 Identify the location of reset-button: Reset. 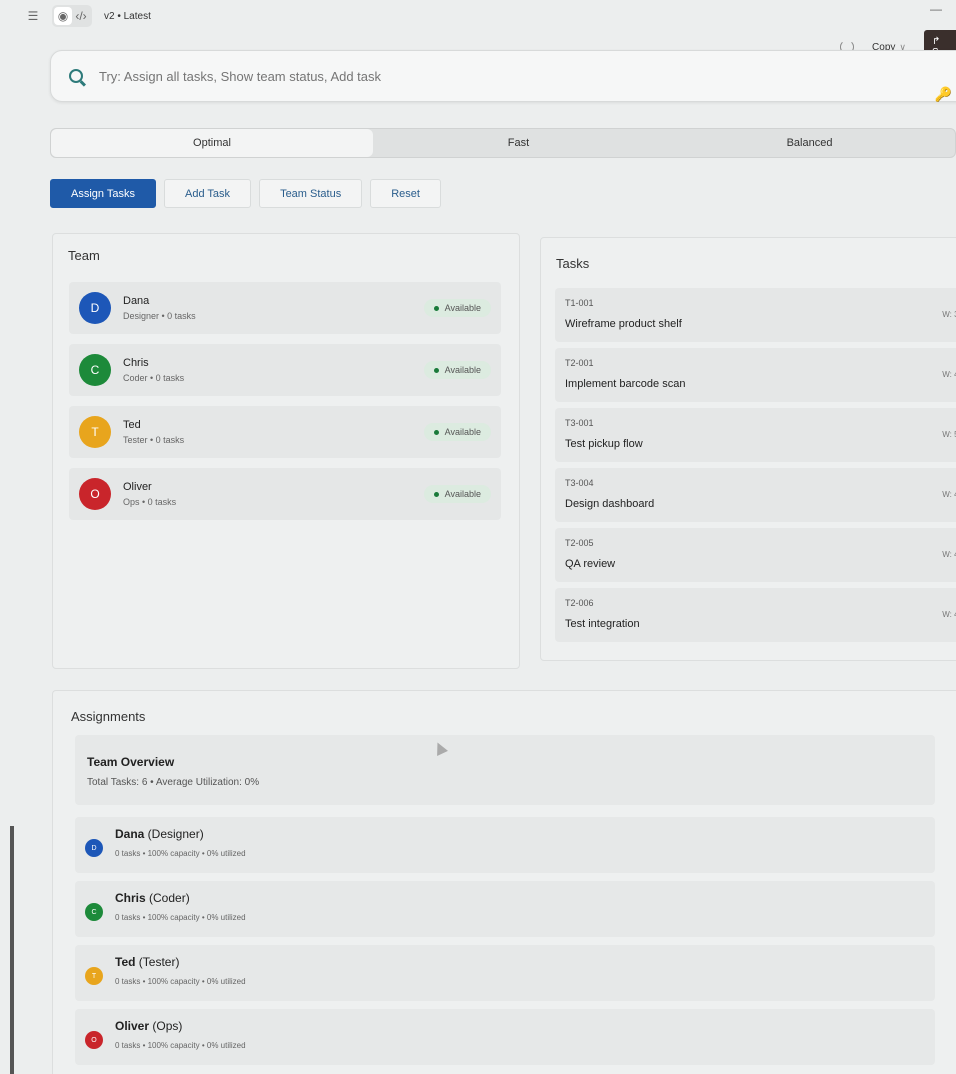
(405, 193).